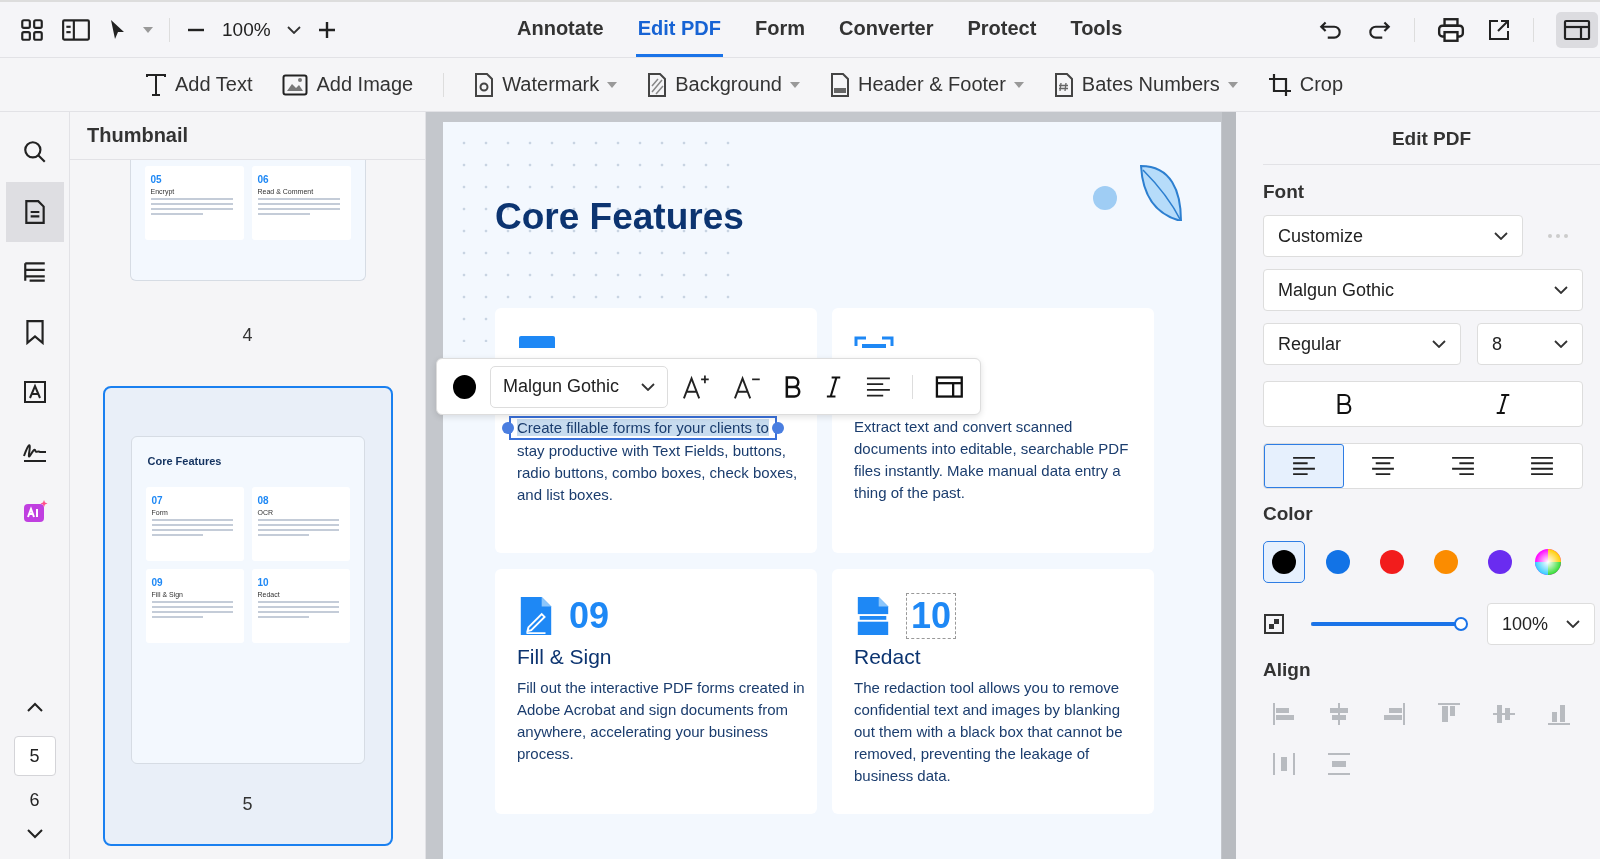 The width and height of the screenshot is (1600, 859). I want to click on grid-icon, so click(32, 29).